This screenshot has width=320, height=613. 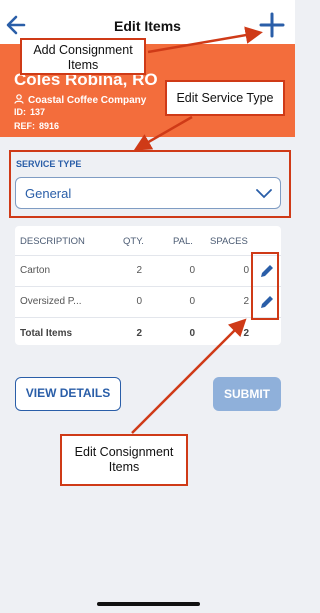 I want to click on ref-label: REF:, so click(x=24, y=126).